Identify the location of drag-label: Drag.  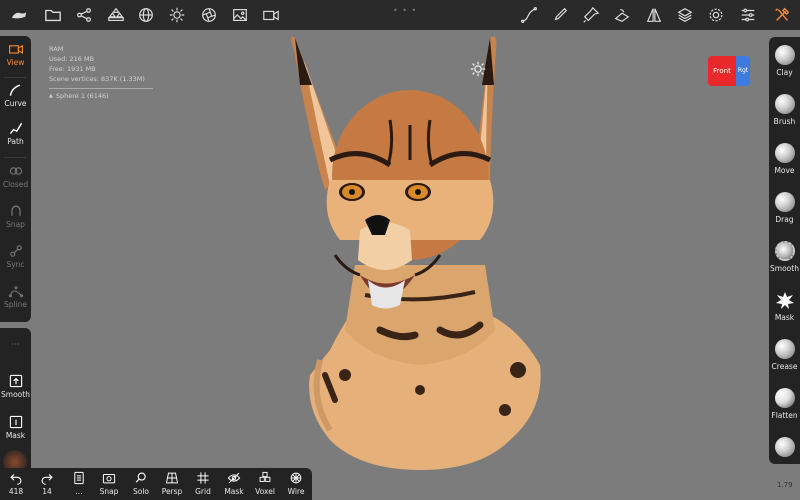
(784, 219).